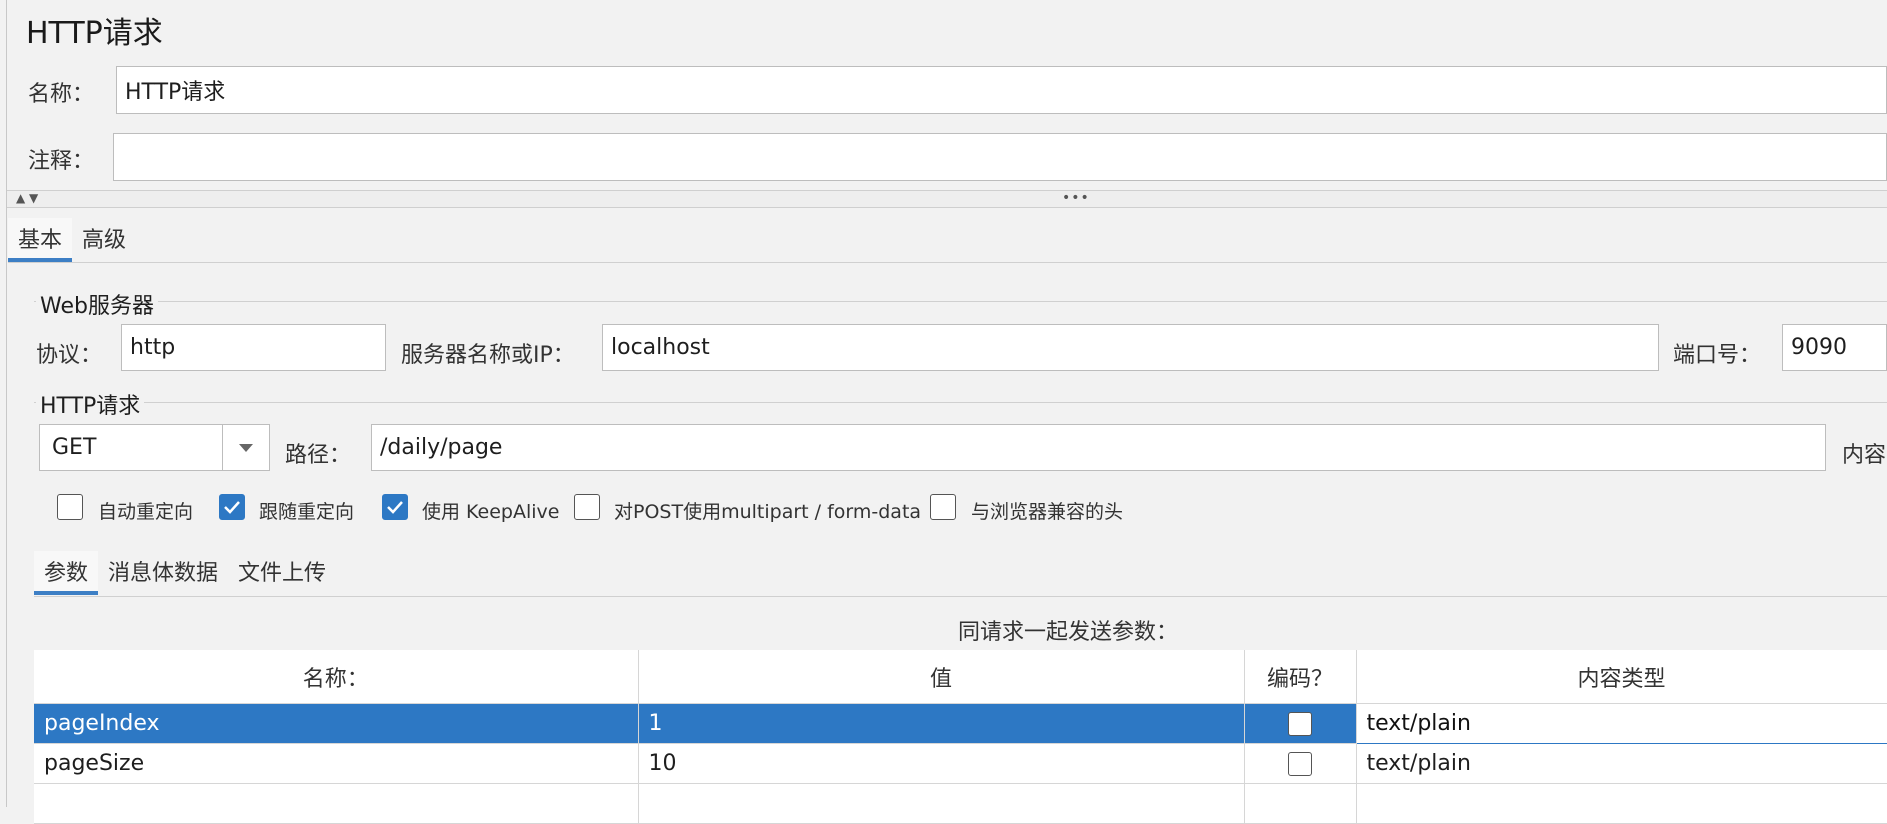 The height and width of the screenshot is (824, 1887). I want to click on collapse-arrows-icon: ▲ ▼, so click(27, 198).